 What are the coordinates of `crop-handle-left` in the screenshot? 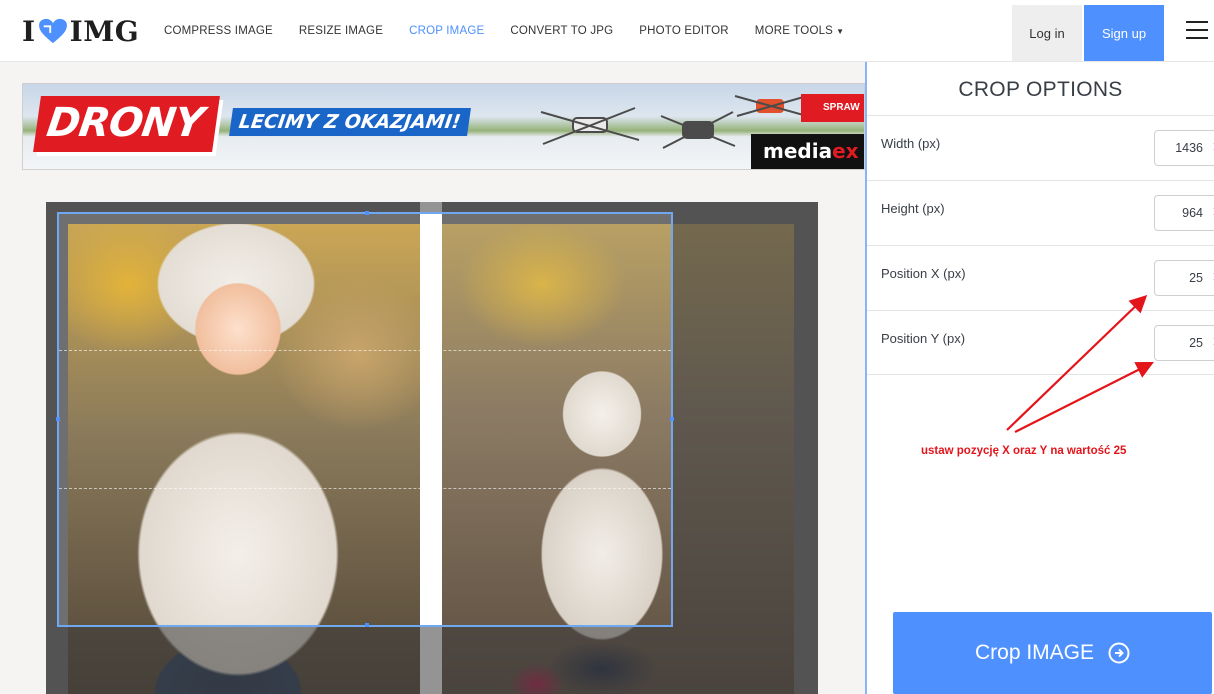 It's located at (58, 419).